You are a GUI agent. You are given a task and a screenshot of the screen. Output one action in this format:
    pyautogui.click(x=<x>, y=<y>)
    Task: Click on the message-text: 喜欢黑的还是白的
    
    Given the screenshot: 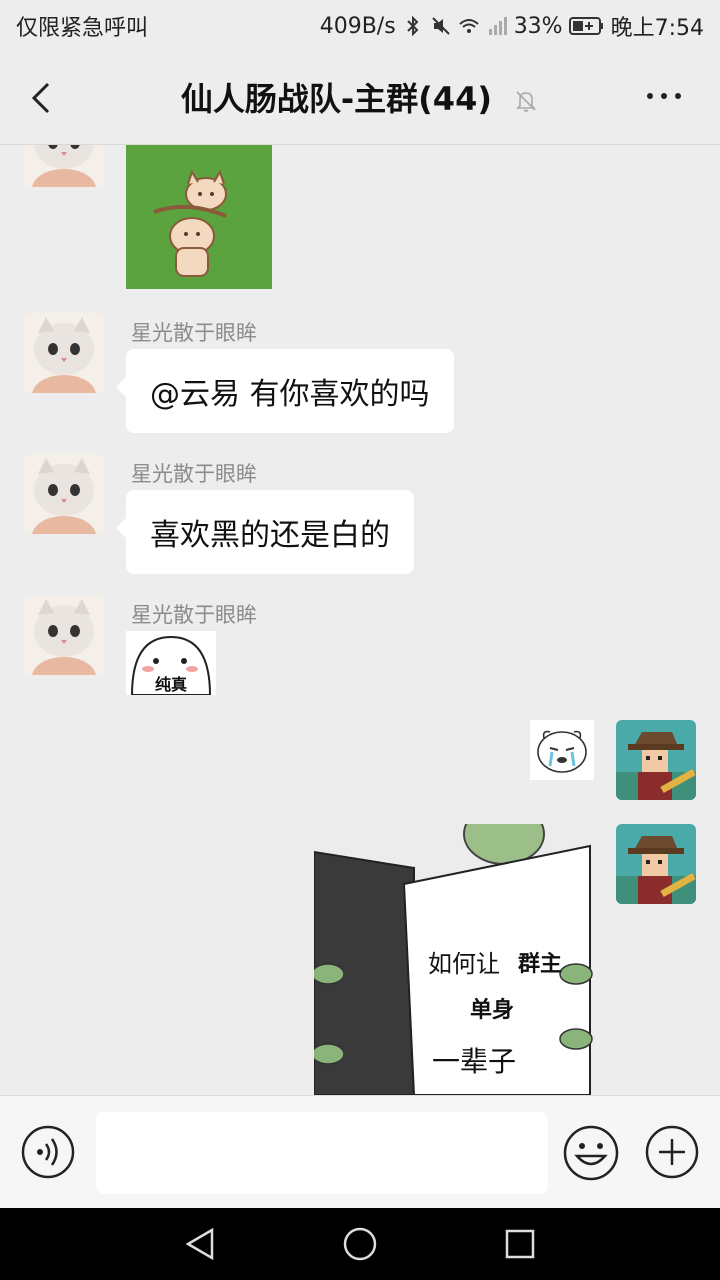 What is the action you would take?
    pyautogui.click(x=270, y=535)
    